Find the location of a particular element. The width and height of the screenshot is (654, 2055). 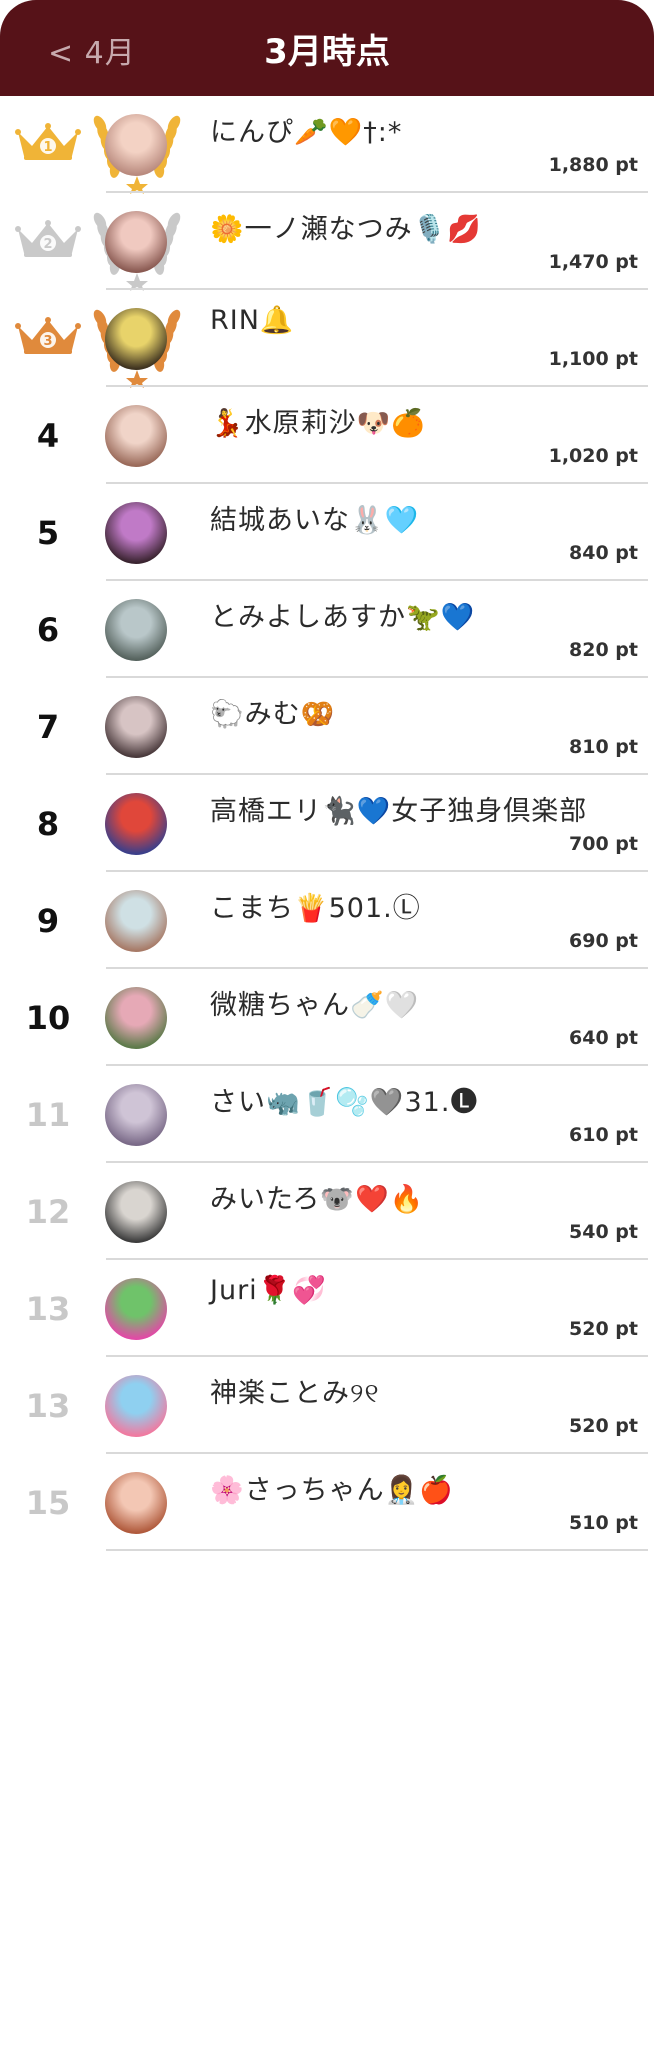

gold-crown-icon: 1 is located at coordinates (48, 142).